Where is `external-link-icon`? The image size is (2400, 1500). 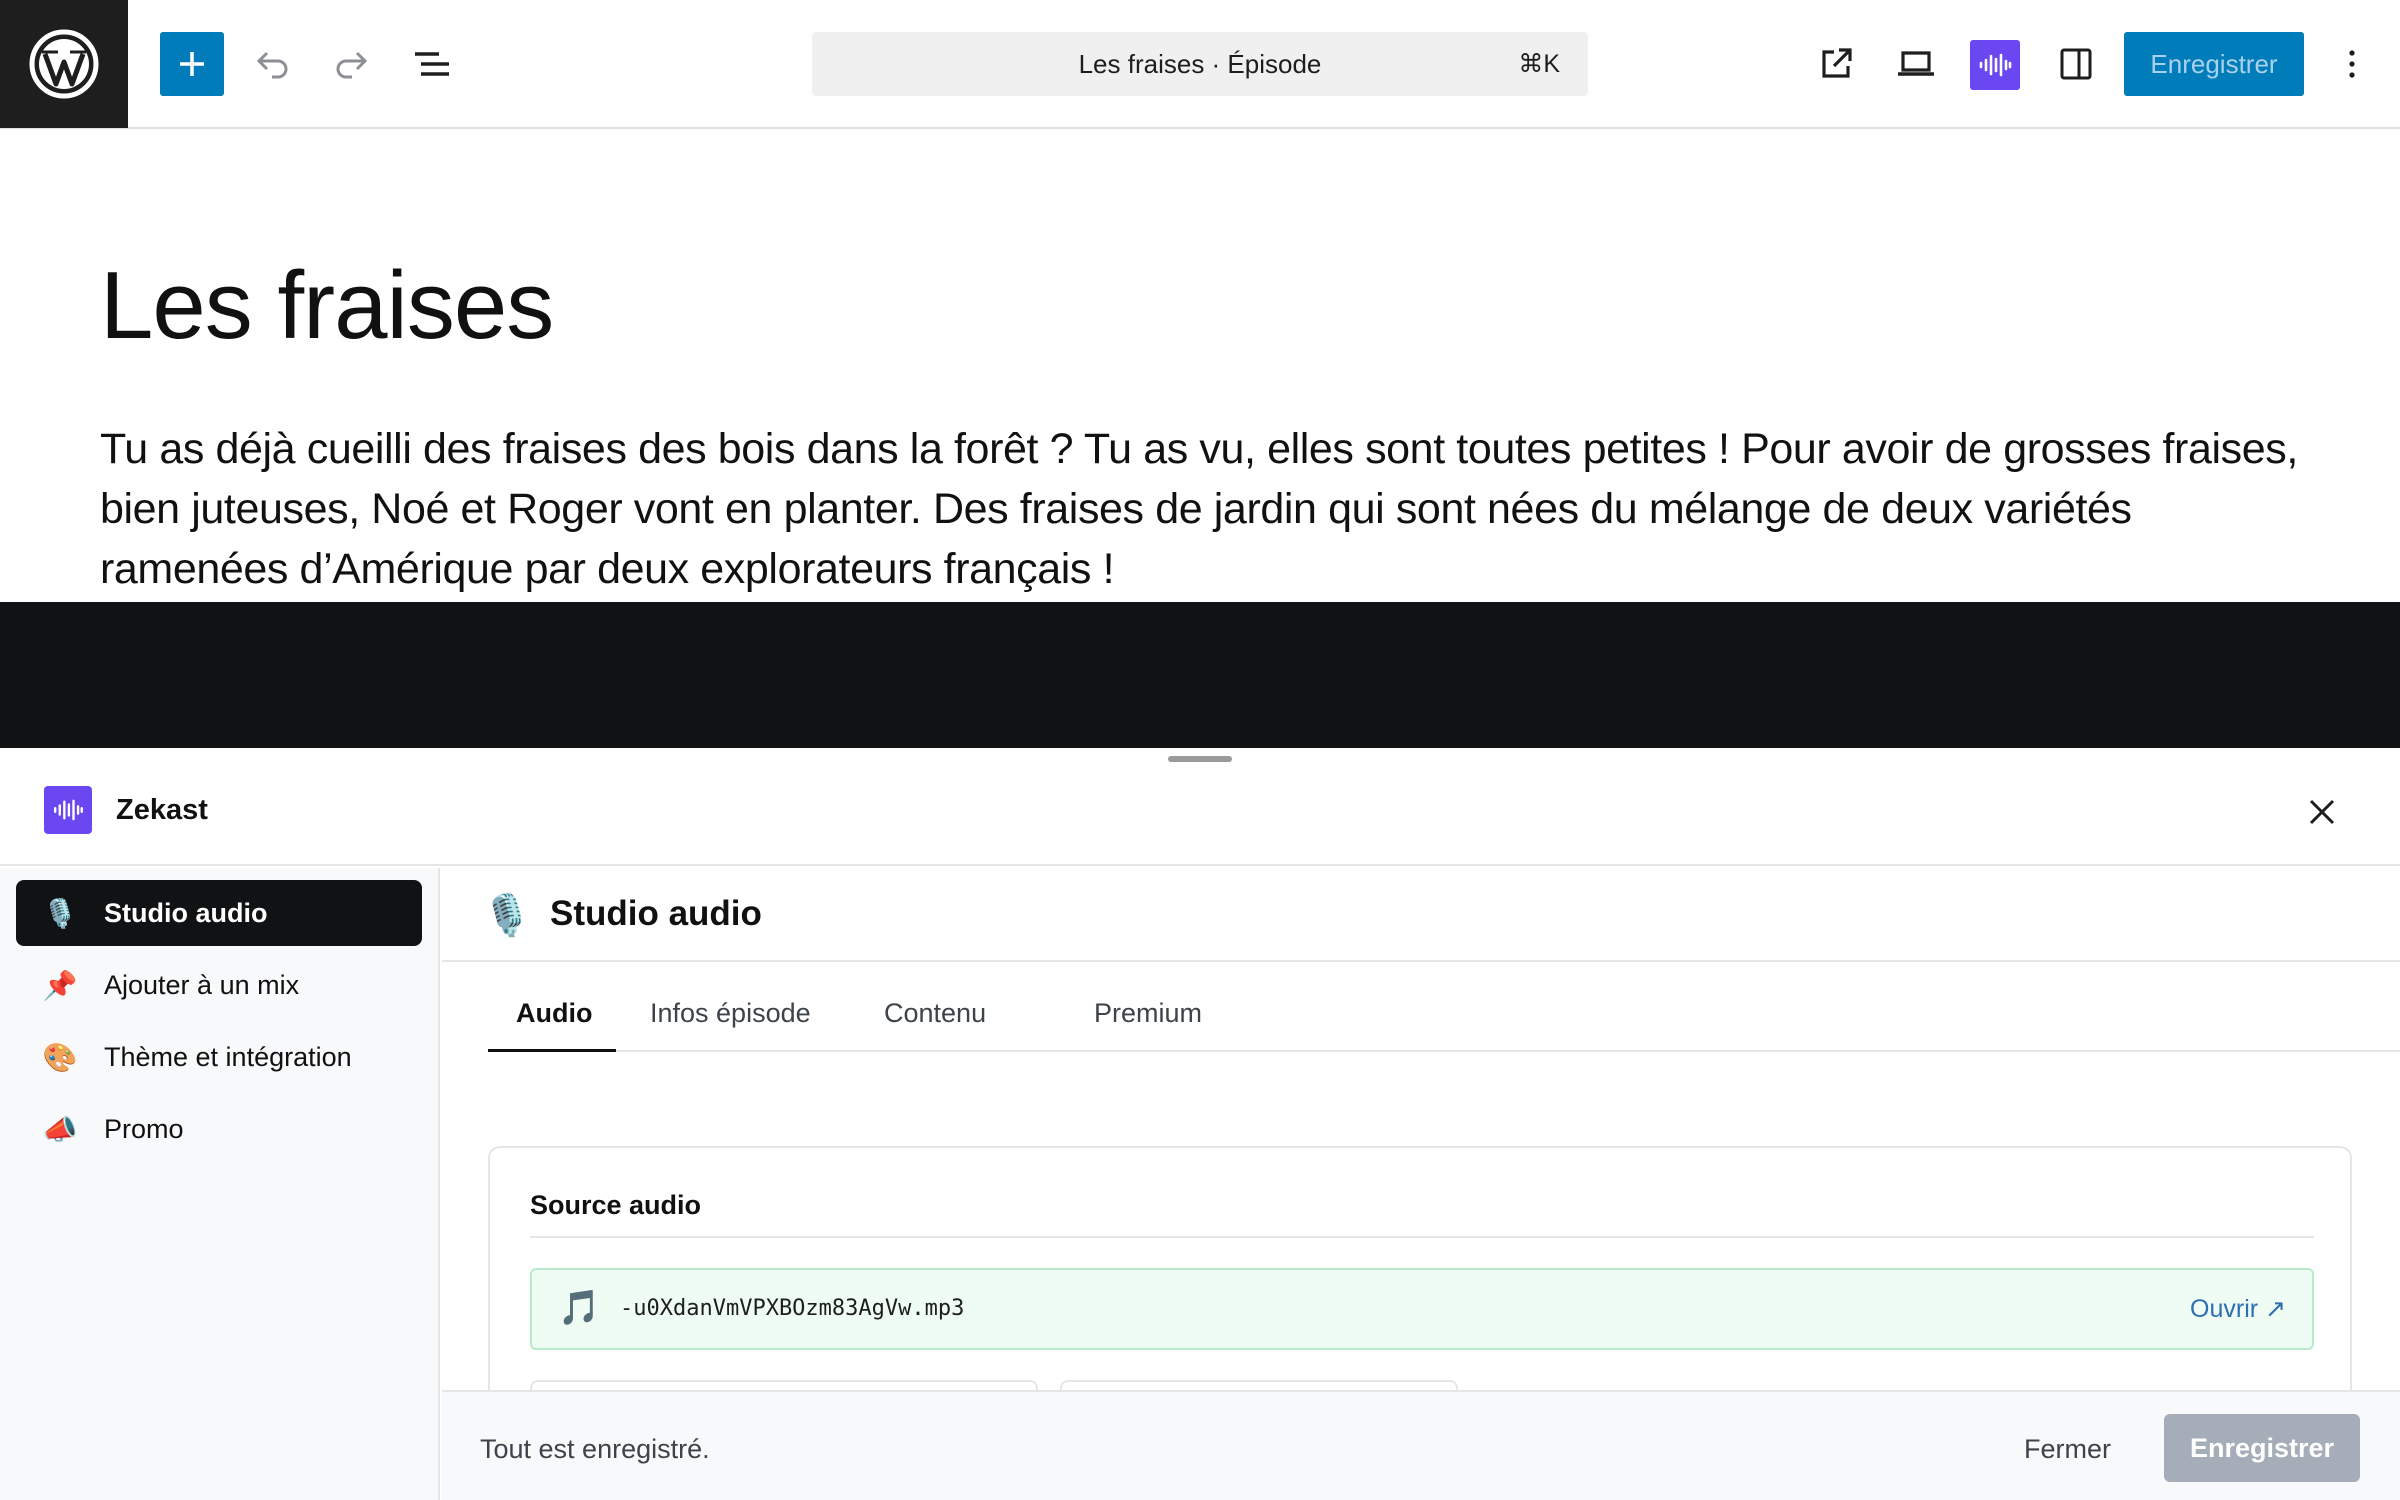 external-link-icon is located at coordinates (1837, 63).